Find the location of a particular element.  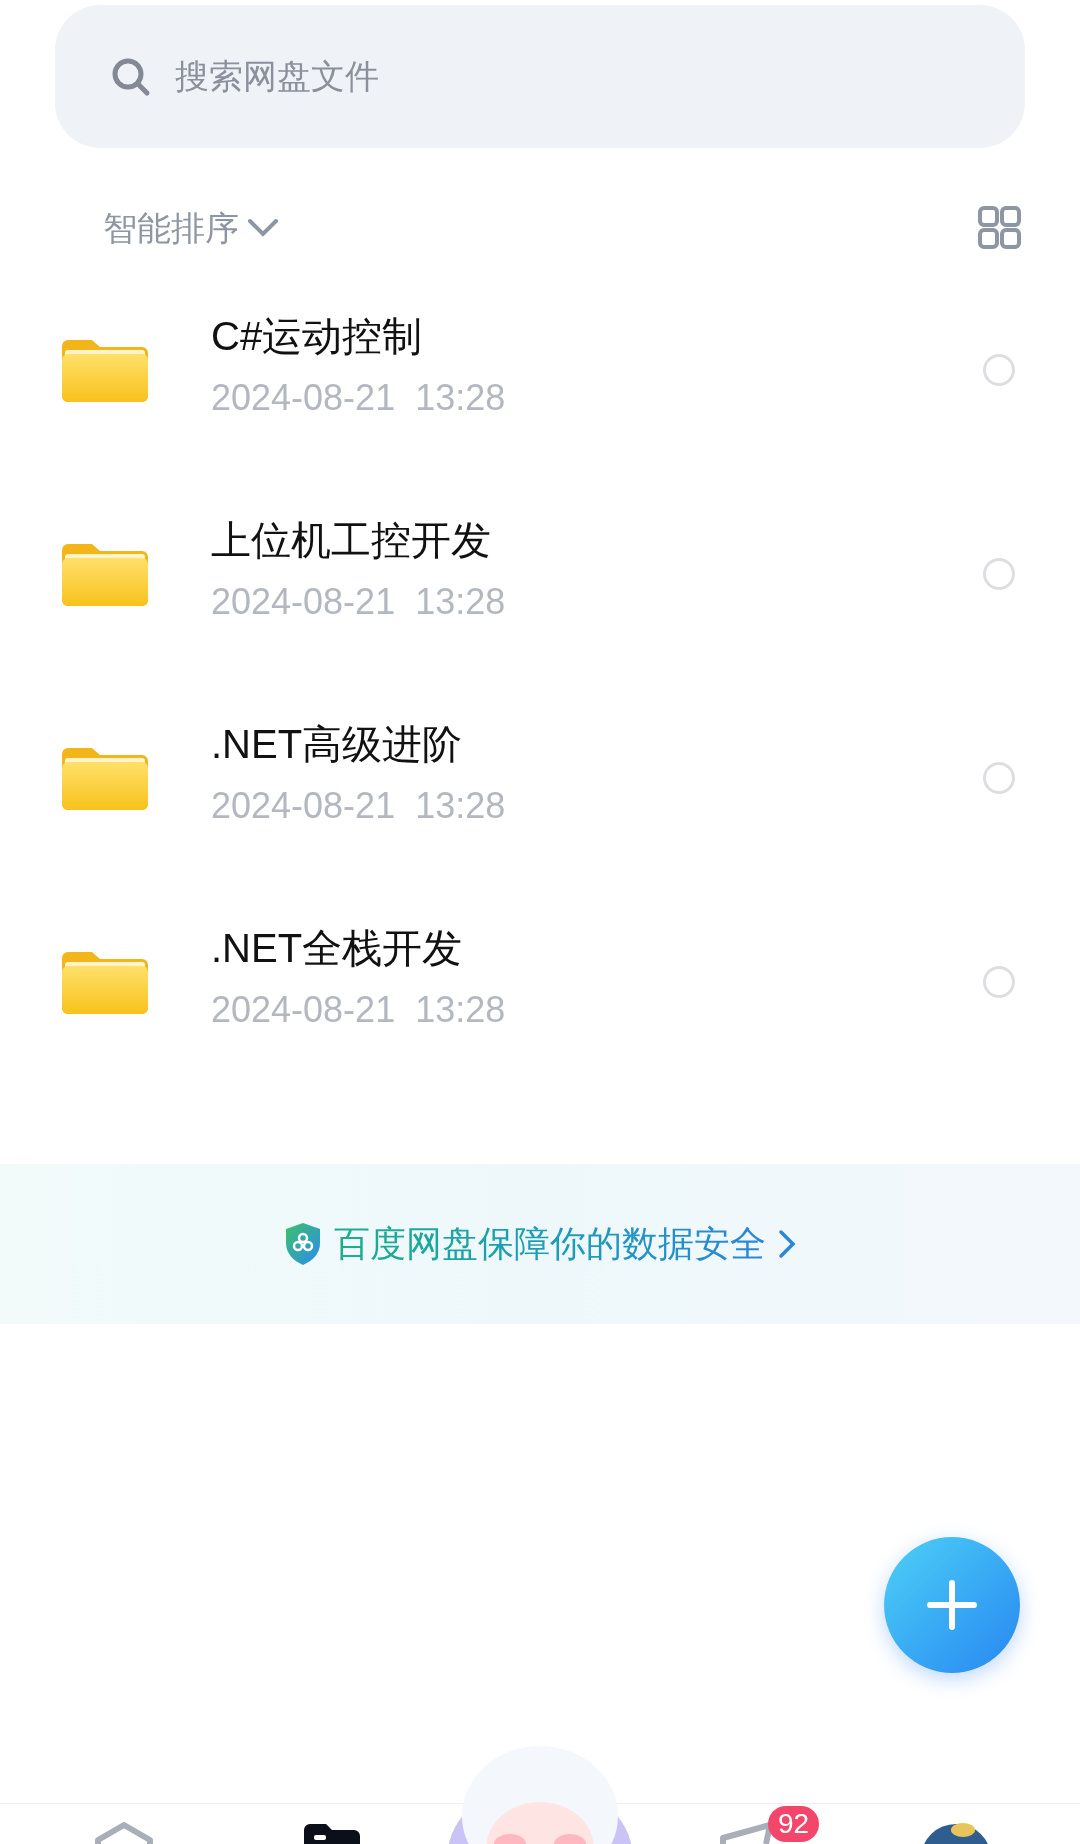

notification-badge: 92 is located at coordinates (794, 1824).